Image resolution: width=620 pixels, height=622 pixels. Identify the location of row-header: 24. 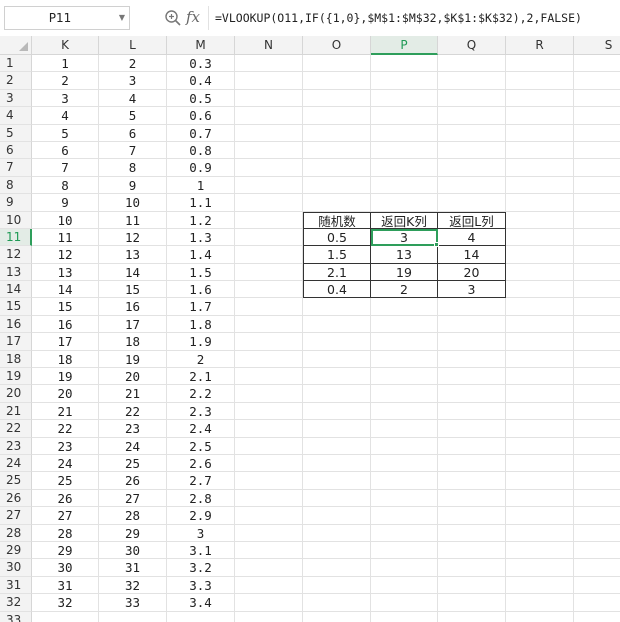
(16, 463).